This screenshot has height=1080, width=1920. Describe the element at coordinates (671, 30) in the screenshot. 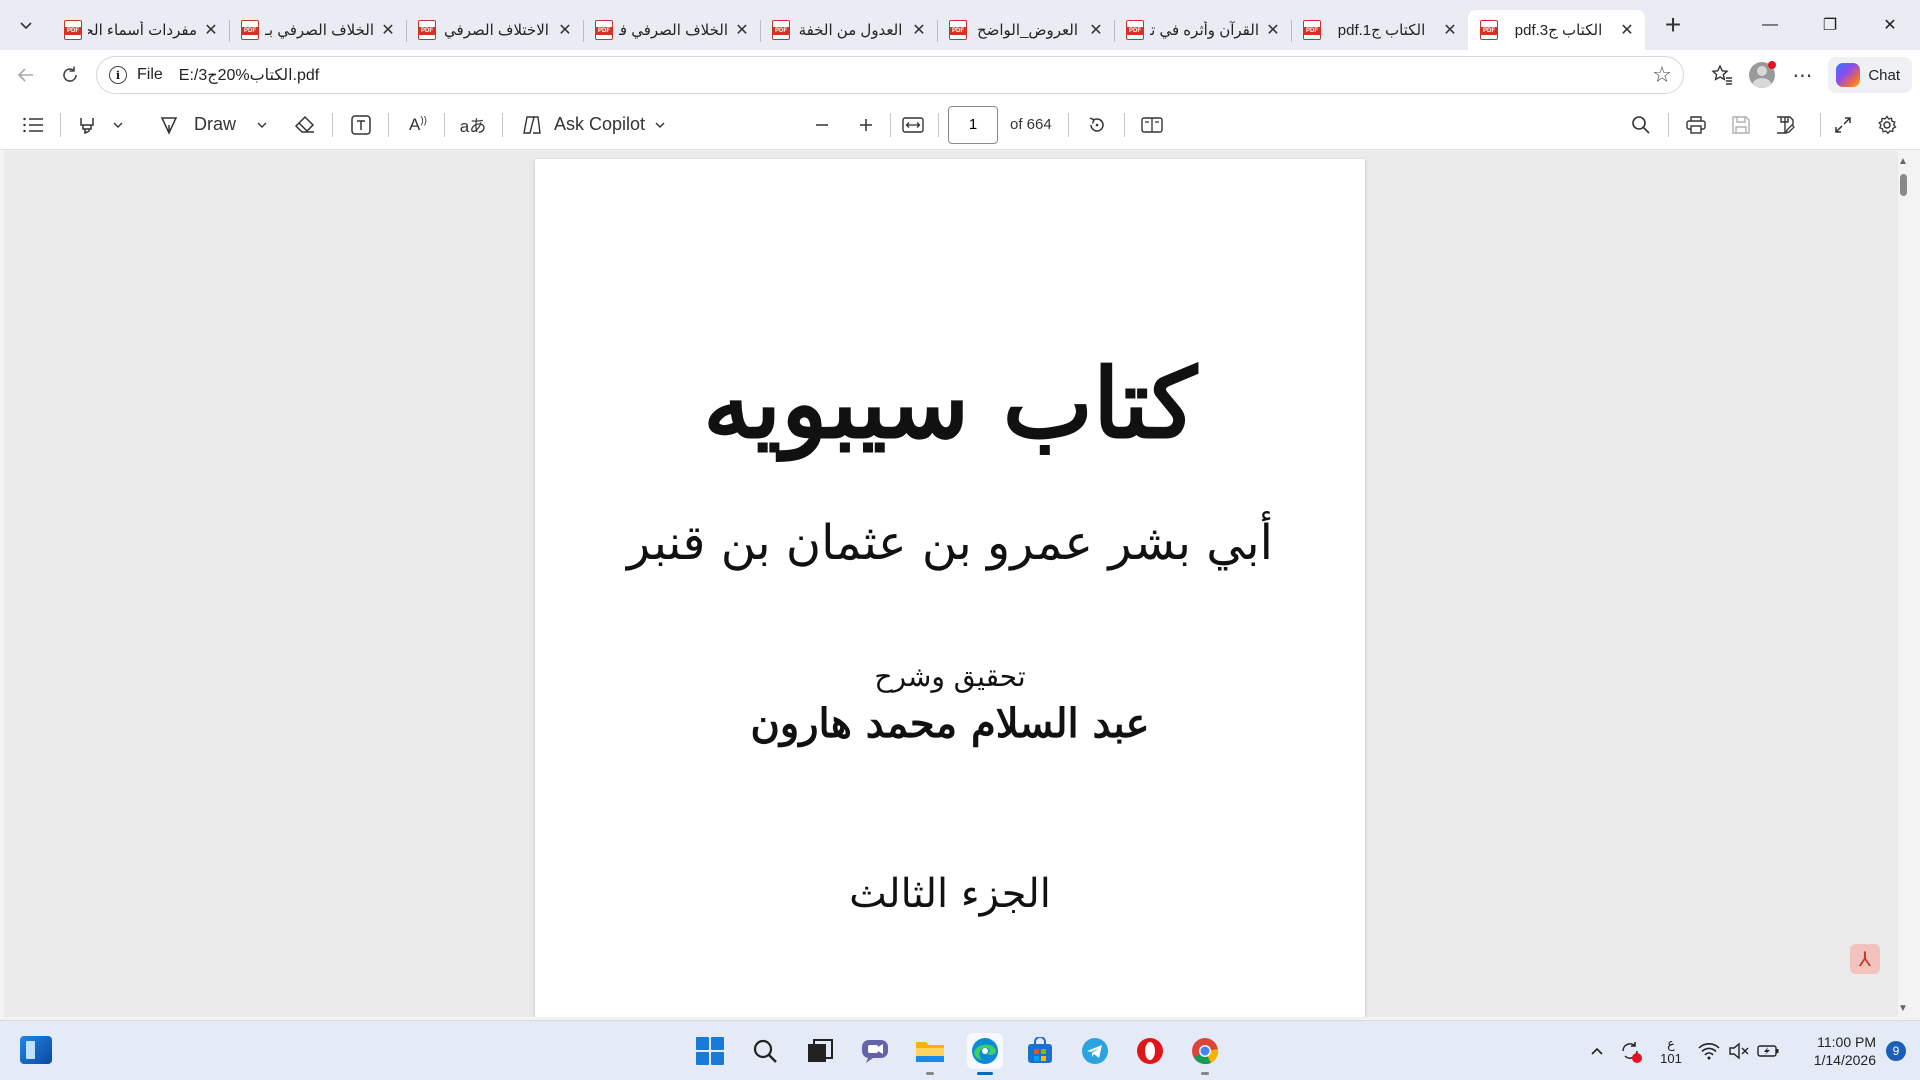

I see `tab-4: الخلاف الصرفي فـ ✕` at that location.